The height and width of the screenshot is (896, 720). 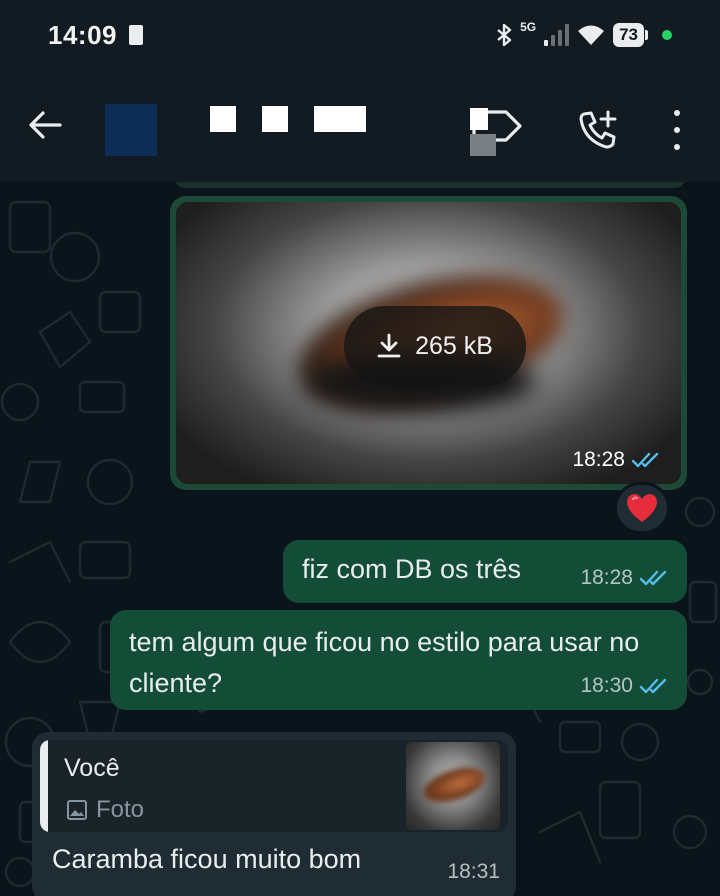 I want to click on reaction-badge, so click(x=642, y=508).